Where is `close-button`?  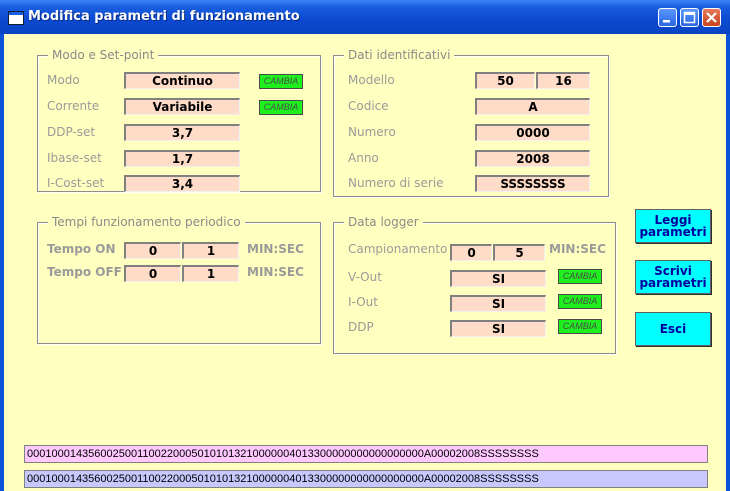
close-button is located at coordinates (711, 17).